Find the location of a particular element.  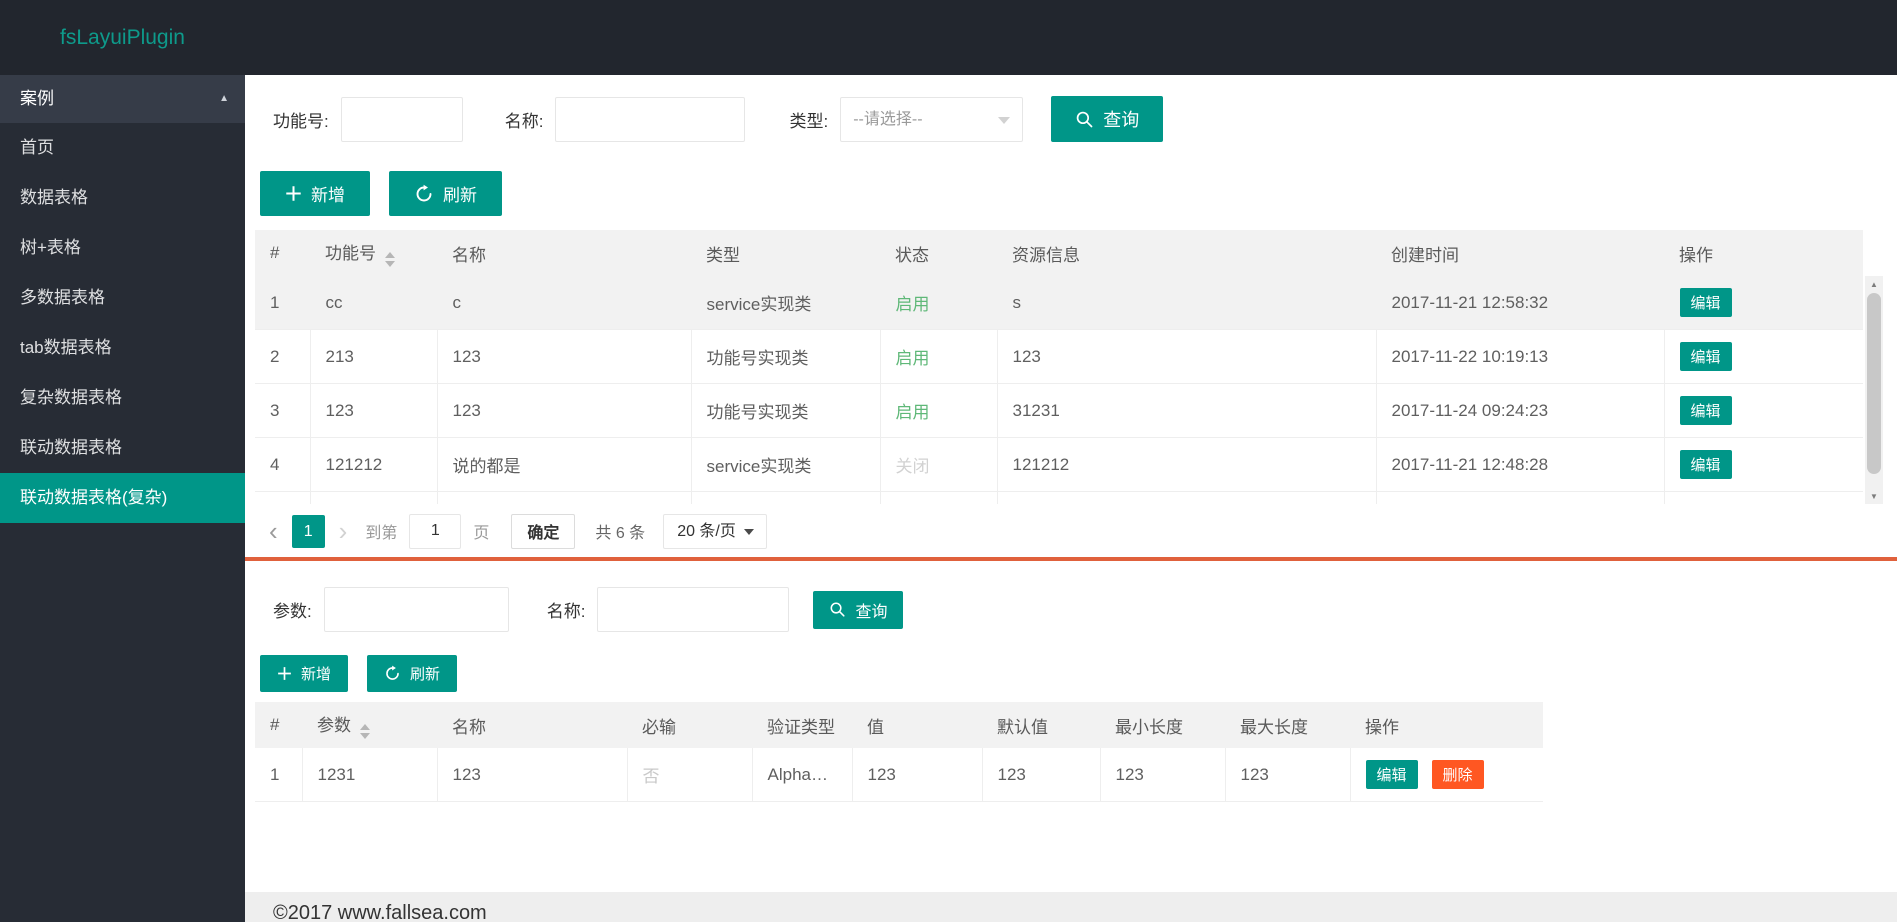

search-form-1: 功能号: 名称: 类型: --请选择-- 查询 is located at coordinates (1080, 119).